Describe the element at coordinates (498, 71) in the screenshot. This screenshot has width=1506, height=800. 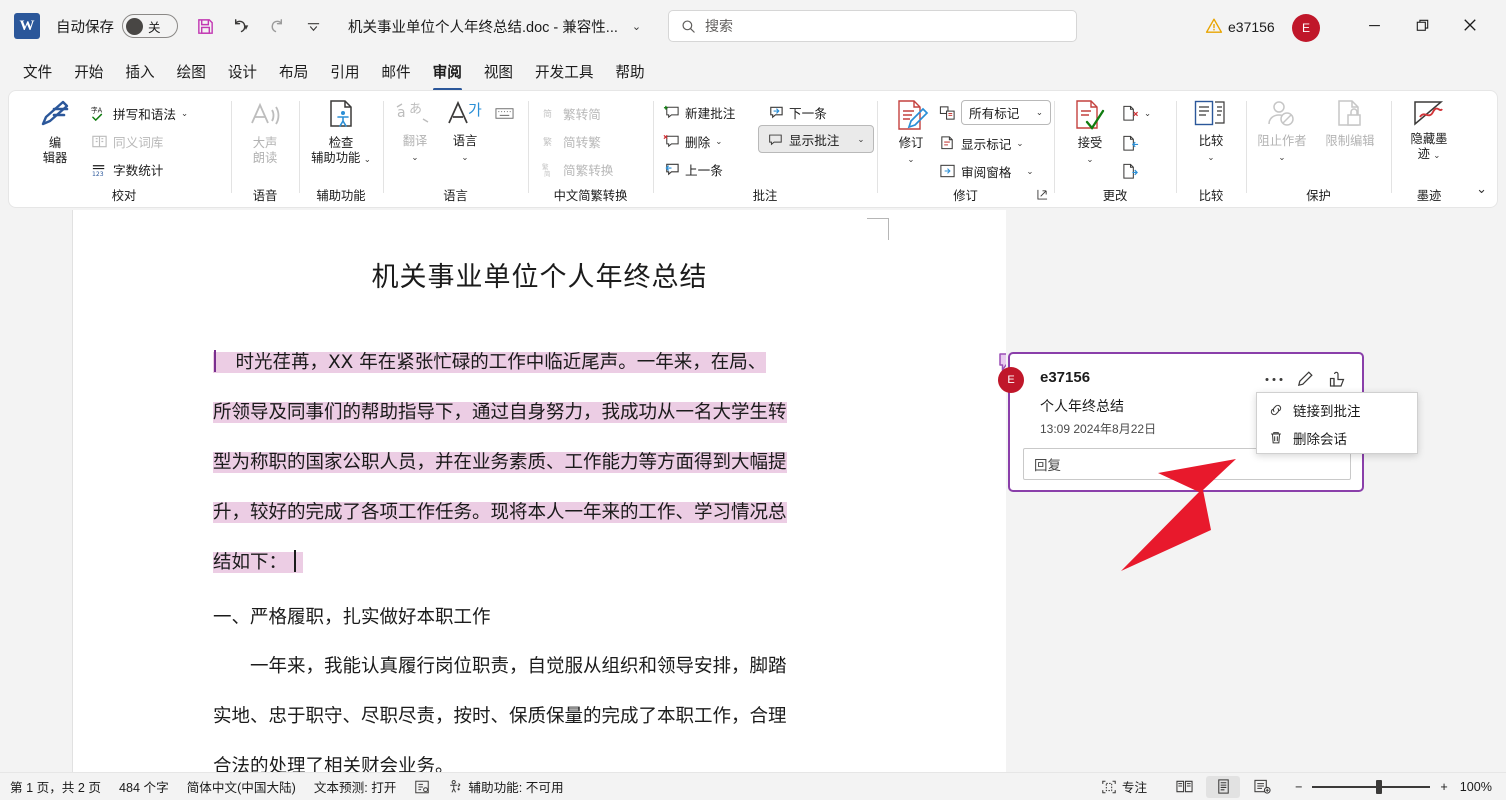
I see `tab-view: 视图` at that location.